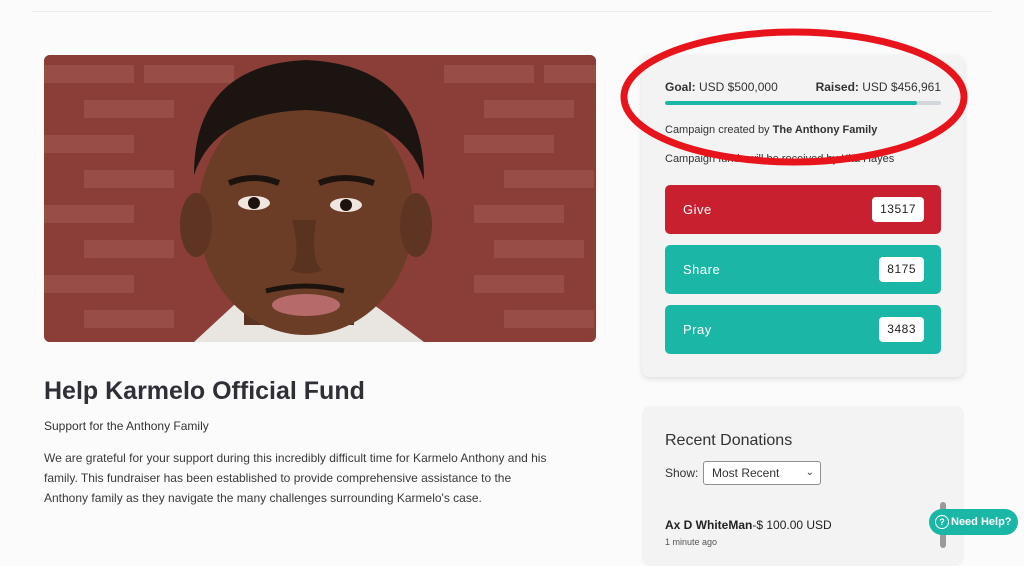 This screenshot has height=566, width=1024. I want to click on donation-sort-select: Most Recent ⌄, so click(762, 473).